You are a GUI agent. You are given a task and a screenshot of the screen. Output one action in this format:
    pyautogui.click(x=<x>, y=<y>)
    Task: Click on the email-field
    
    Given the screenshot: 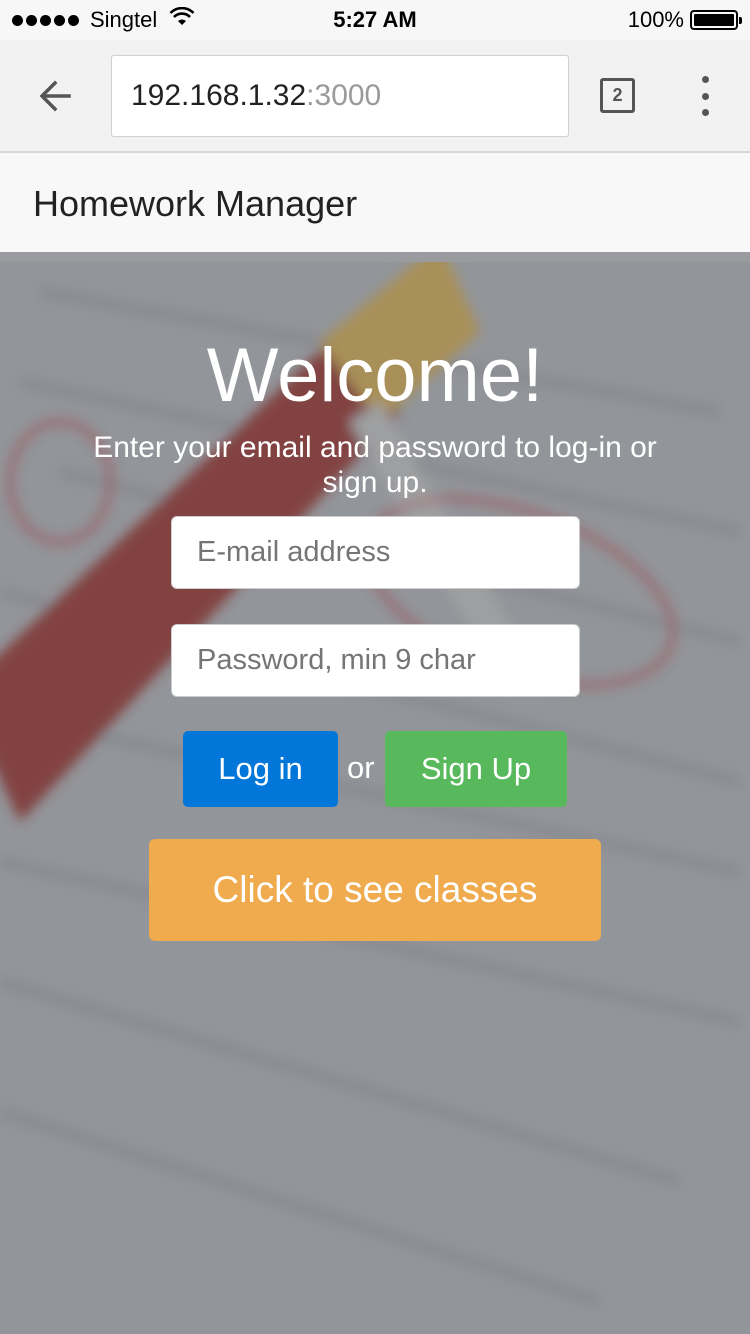 What is the action you would take?
    pyautogui.click(x=375, y=552)
    